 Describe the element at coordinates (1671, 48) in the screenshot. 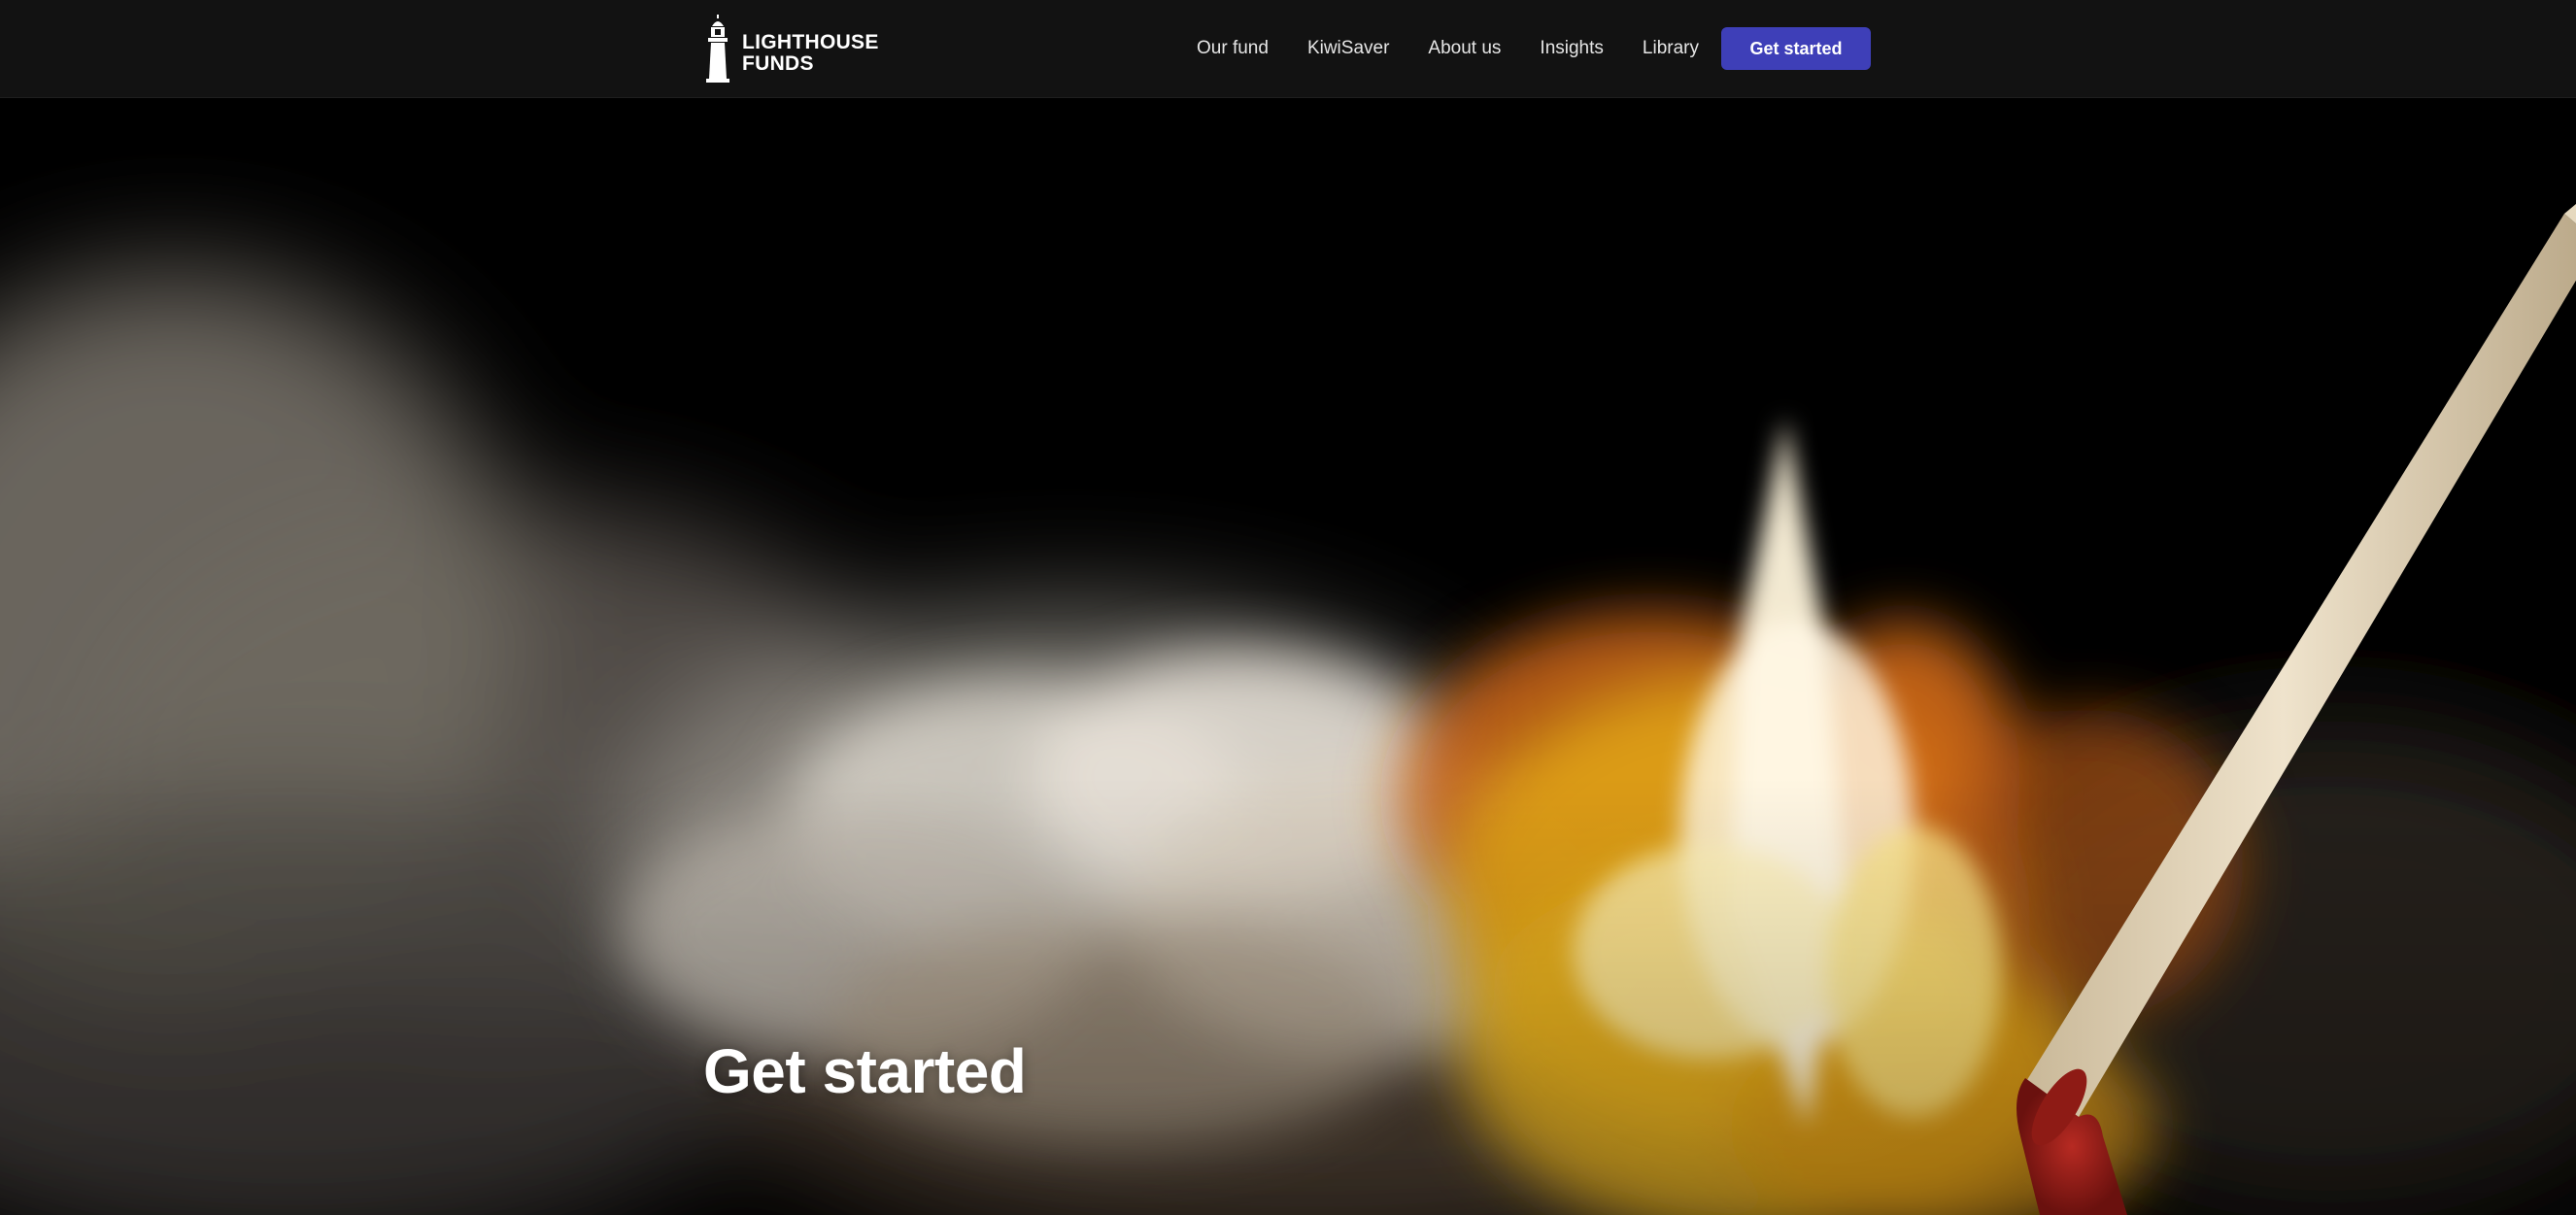

I see `nav-library: Library` at that location.